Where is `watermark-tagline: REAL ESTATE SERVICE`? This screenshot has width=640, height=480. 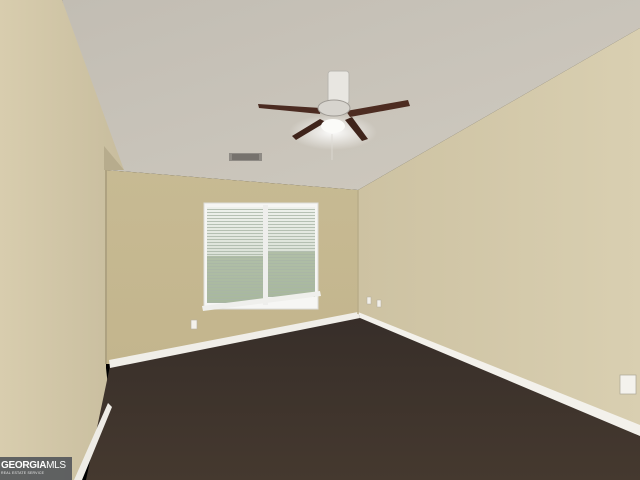
watermark-tagline: REAL ESTATE SERVICE is located at coordinates (23, 473).